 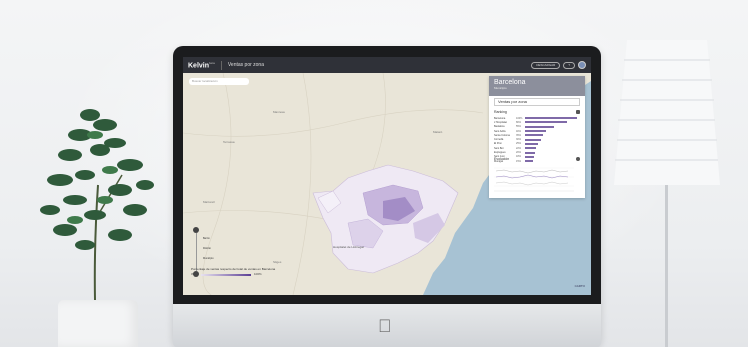 I want to click on svg-text: Martorell, so click(x=209, y=202).